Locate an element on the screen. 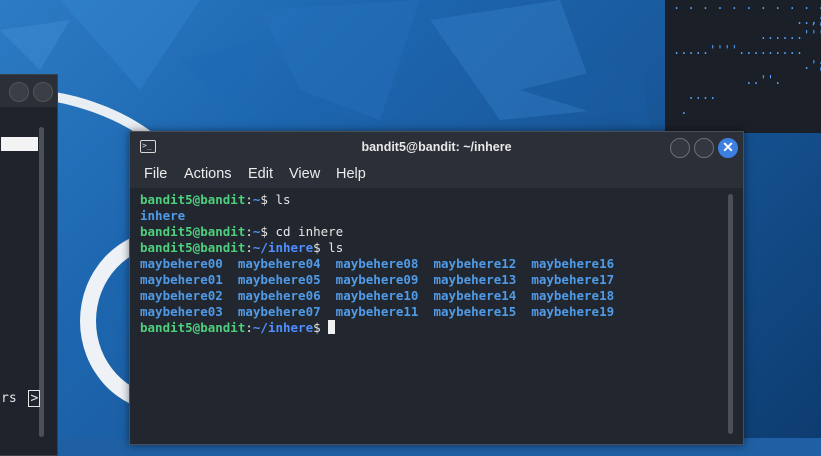 The width and height of the screenshot is (821, 456). background-terminal-left: rs > is located at coordinates (29, 265).